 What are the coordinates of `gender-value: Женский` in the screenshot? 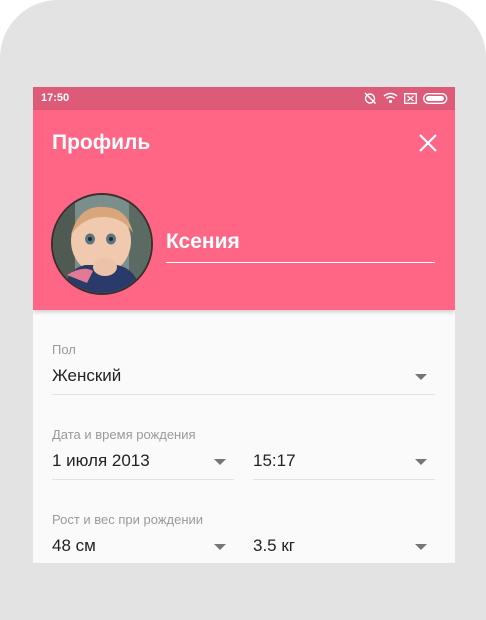 It's located at (87, 375).